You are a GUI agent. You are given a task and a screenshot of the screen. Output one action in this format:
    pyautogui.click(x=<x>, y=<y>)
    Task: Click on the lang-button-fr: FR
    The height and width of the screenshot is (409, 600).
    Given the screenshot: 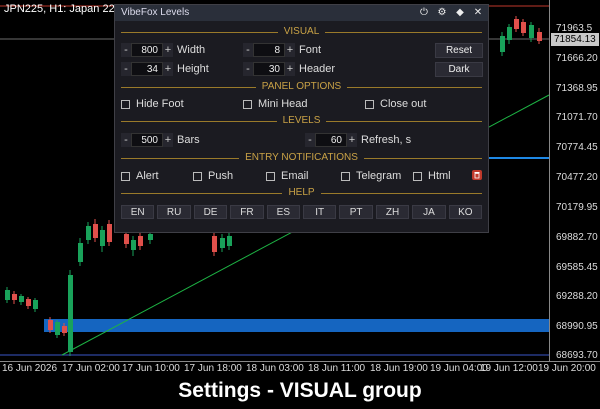 What is the action you would take?
    pyautogui.click(x=247, y=212)
    